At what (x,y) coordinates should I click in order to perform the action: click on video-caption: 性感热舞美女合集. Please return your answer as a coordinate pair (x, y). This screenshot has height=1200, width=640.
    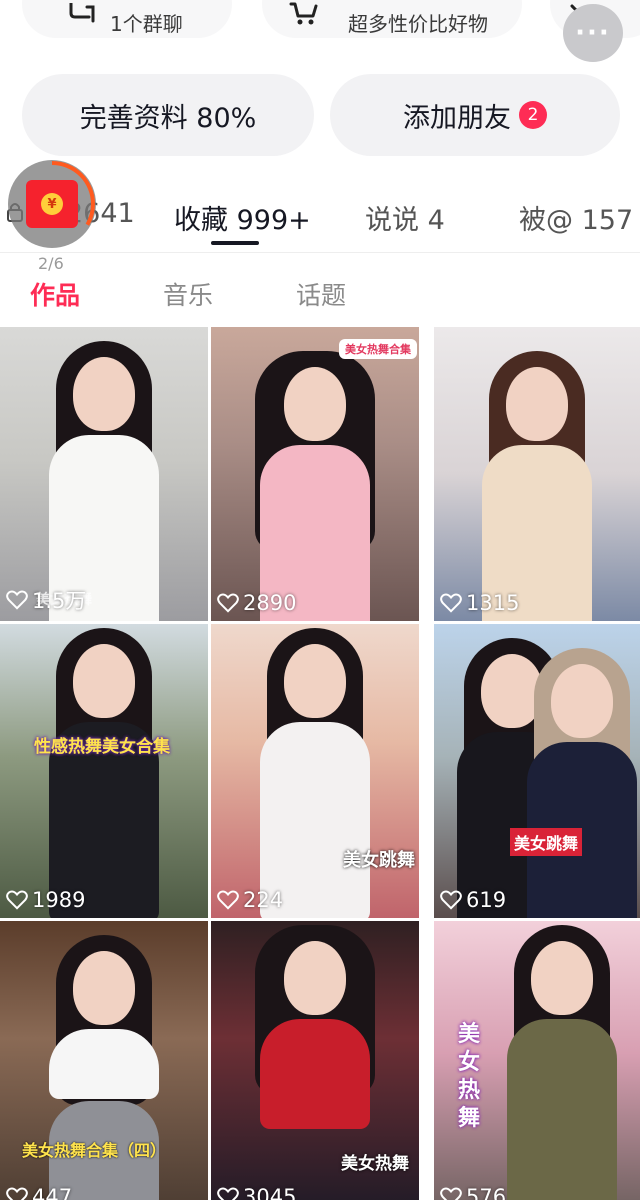
    Looking at the image, I should click on (102, 747).